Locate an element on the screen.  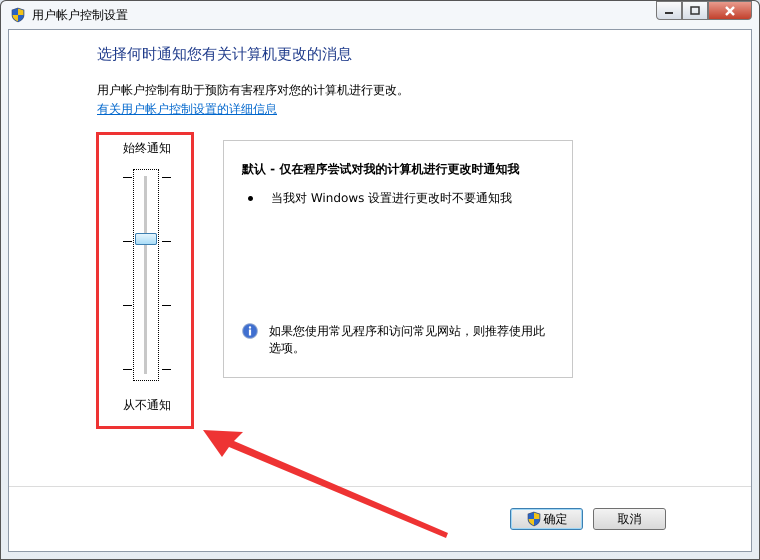
ok-button: 确定 is located at coordinates (546, 519).